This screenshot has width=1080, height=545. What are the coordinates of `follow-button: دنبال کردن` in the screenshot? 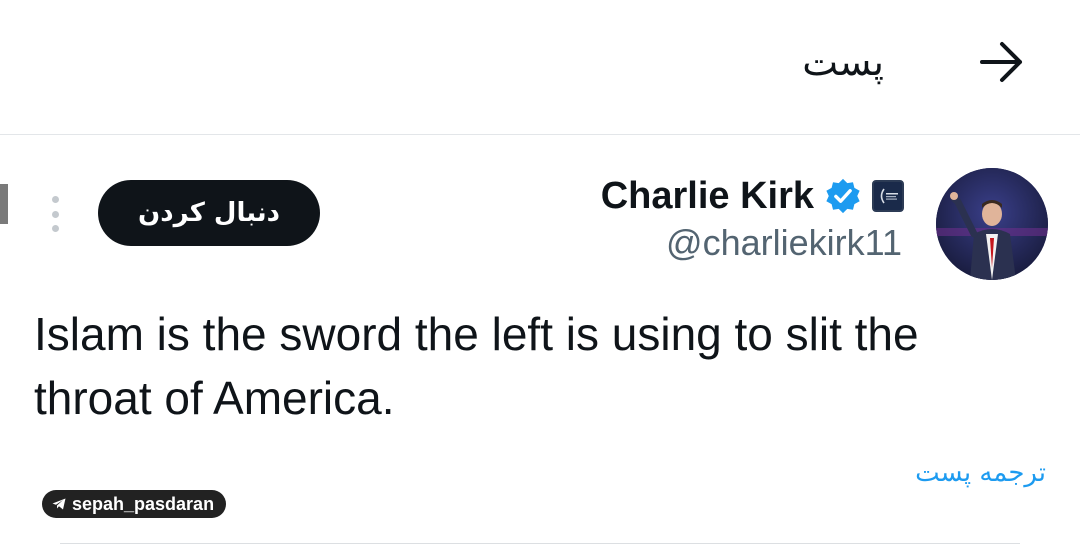 It's located at (209, 213).